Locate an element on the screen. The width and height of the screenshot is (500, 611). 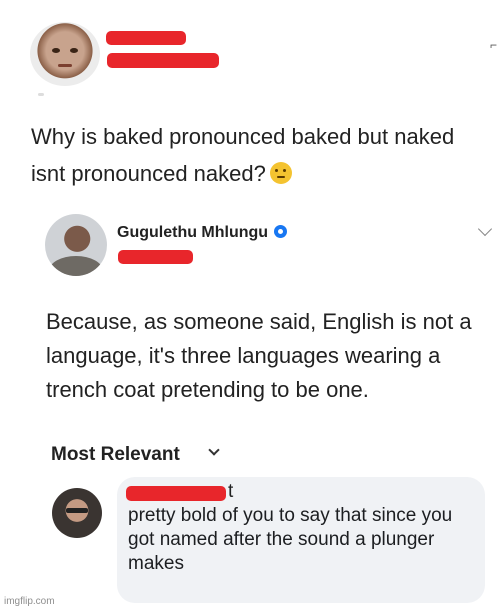
reply-author-name-text: Gugulethu Mhlungu is located at coordinates (193, 232).